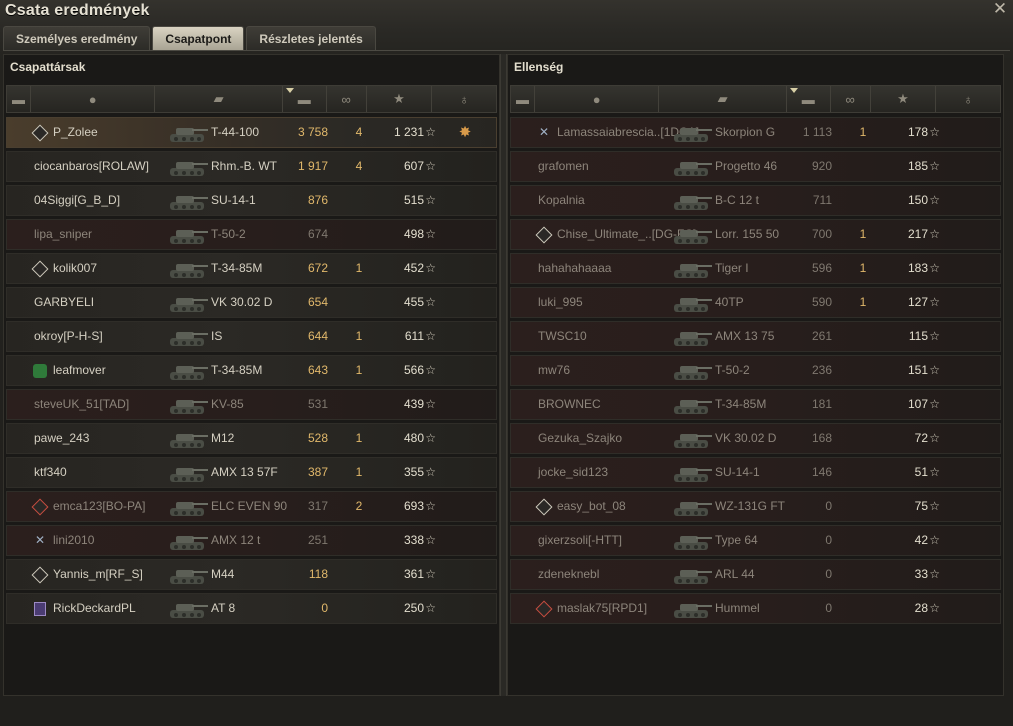 The image size is (1013, 726). Describe the element at coordinates (40, 609) in the screenshot. I see `clan-shield-icon` at that location.